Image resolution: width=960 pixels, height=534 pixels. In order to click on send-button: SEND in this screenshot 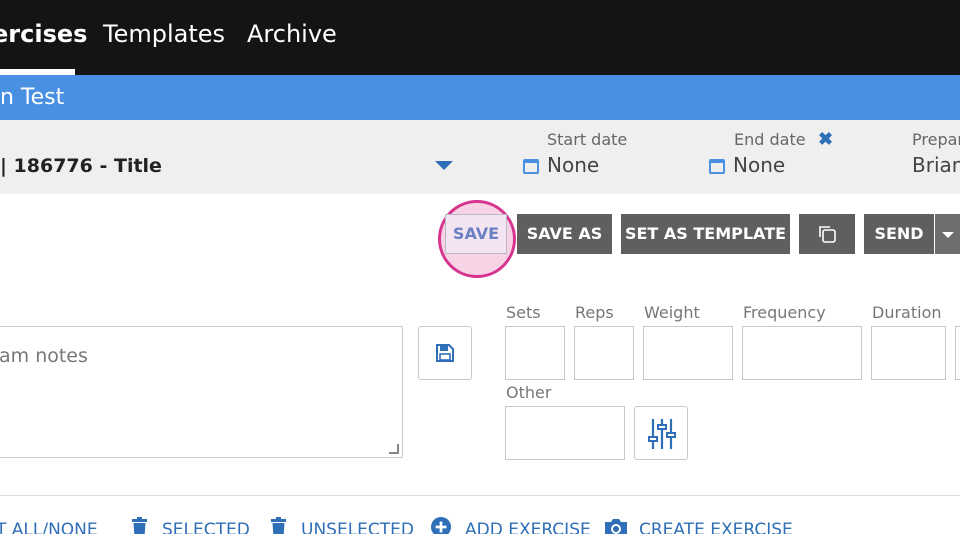, I will do `click(899, 234)`.